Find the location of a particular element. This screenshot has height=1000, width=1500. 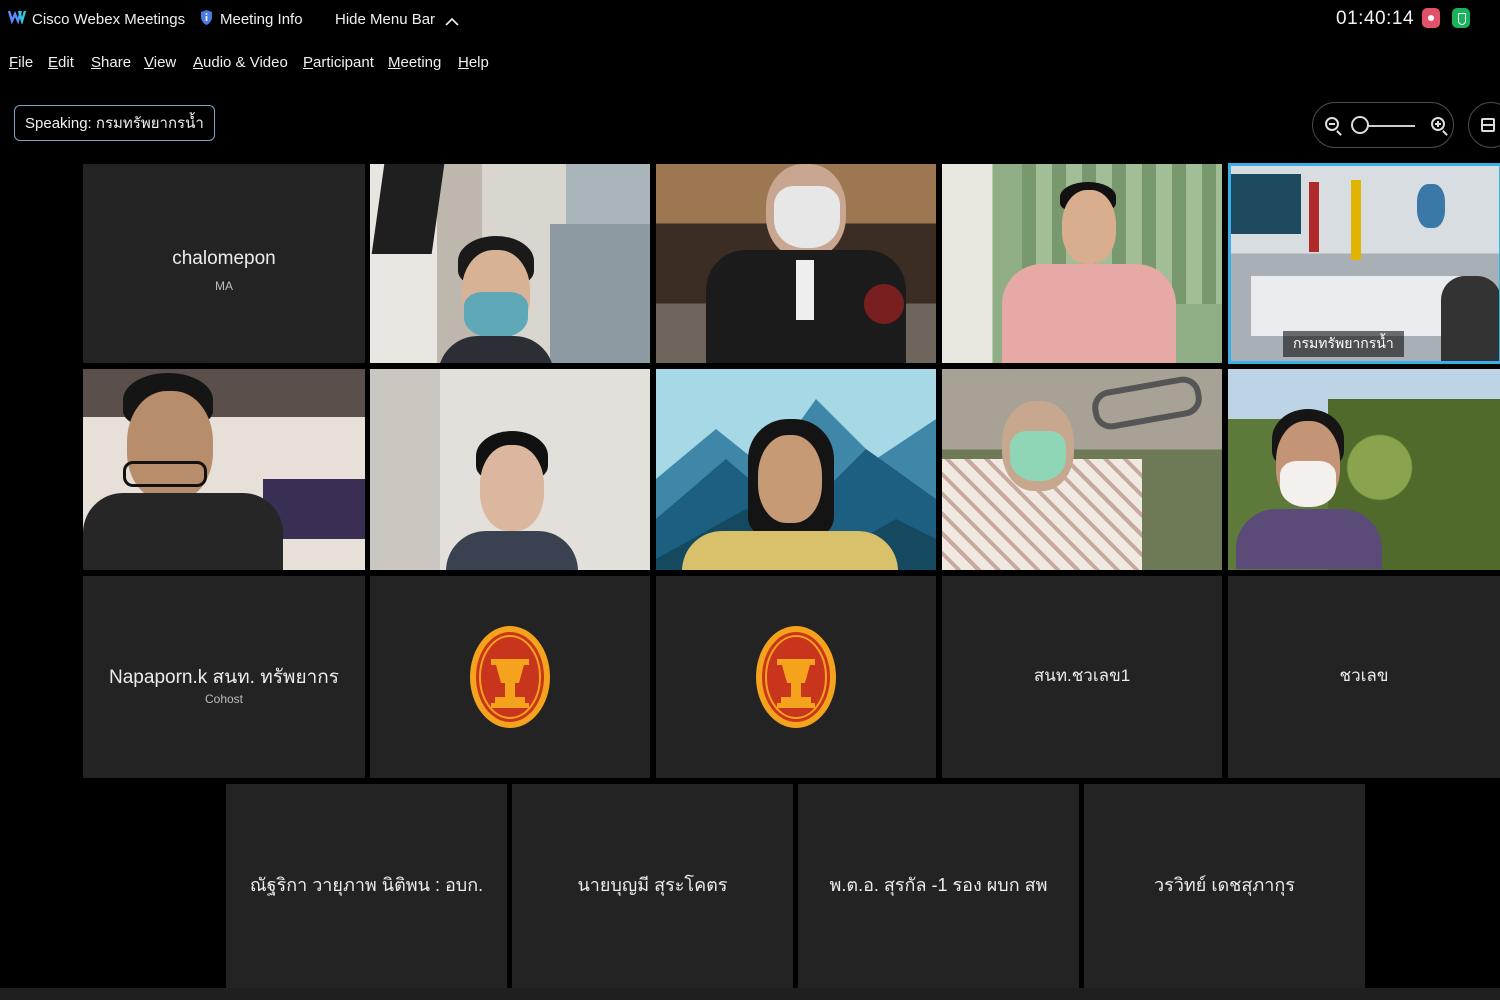

meeting-timer: 01:40:14 is located at coordinates (1375, 18).